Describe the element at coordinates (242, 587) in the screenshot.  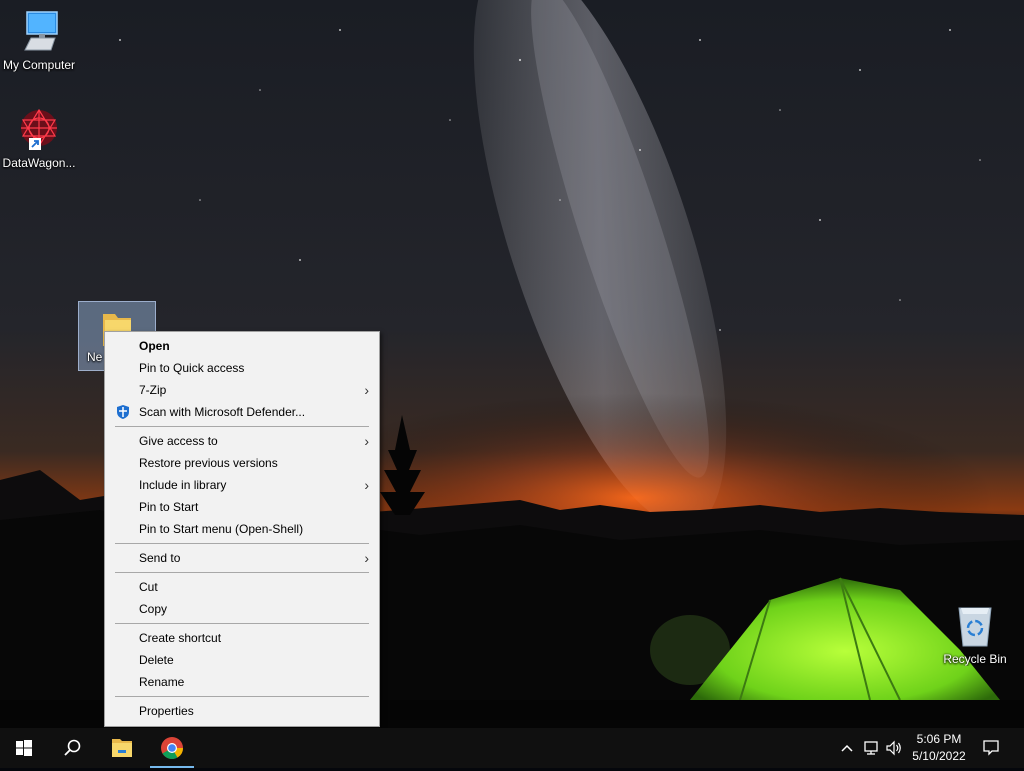
I see `menu-item-cut: Cut` at that location.